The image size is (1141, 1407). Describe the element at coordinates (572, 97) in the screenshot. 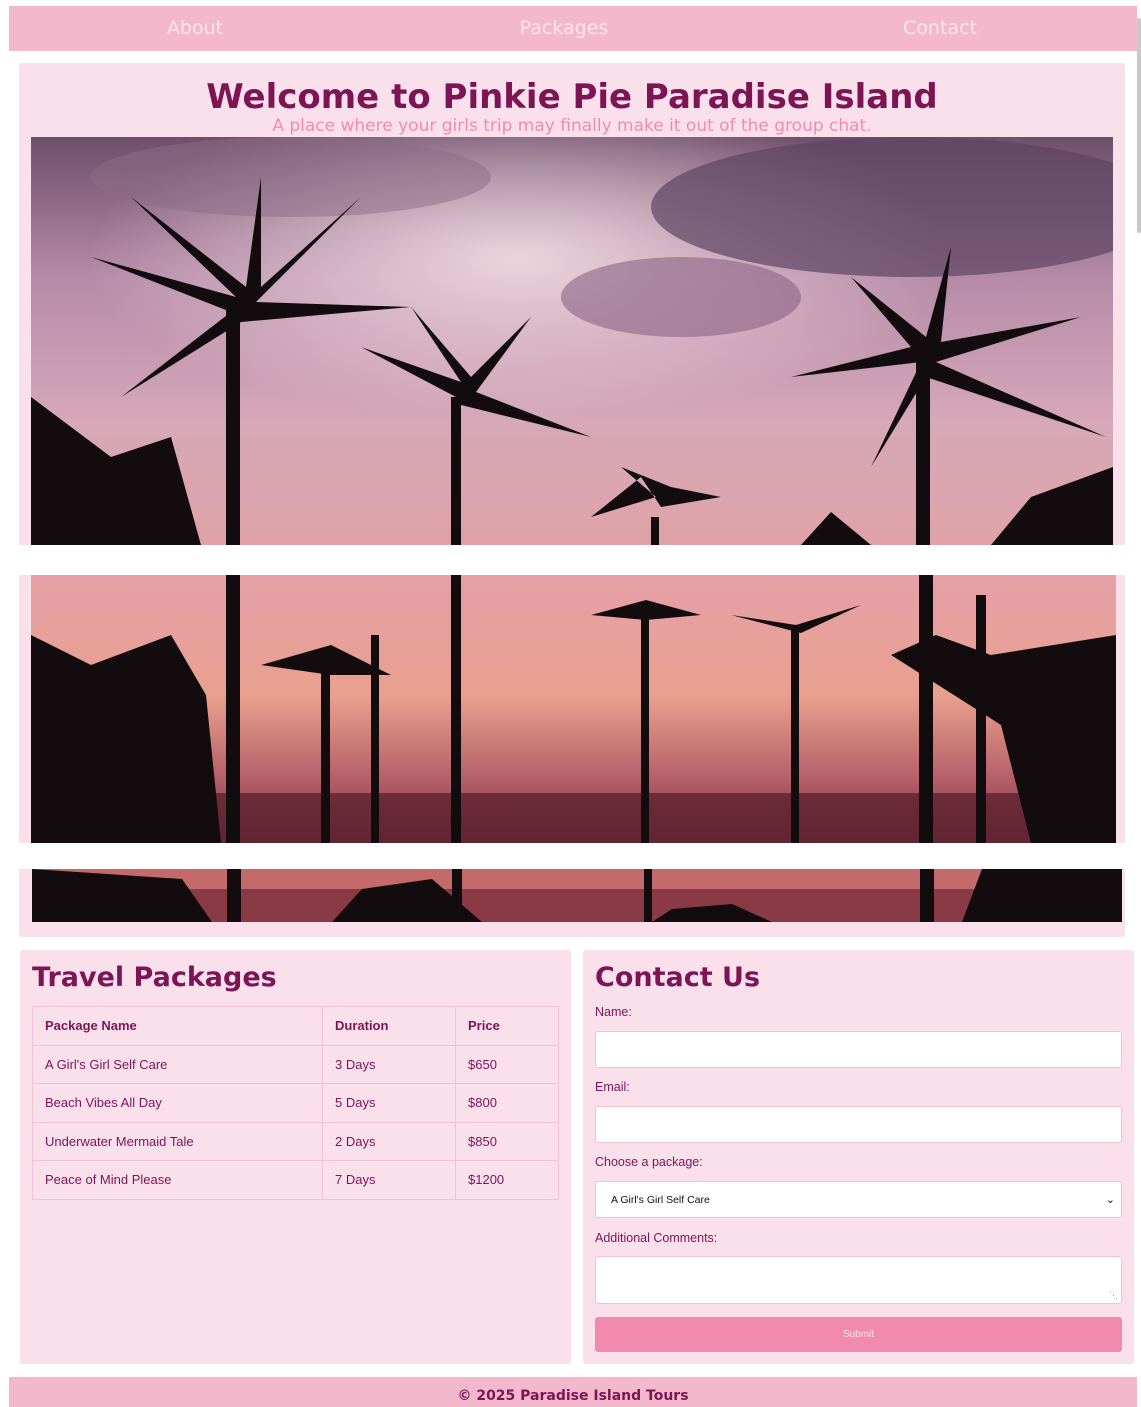

I see `hero-title: Welcome to Pinkie Pie Paradise Island` at that location.